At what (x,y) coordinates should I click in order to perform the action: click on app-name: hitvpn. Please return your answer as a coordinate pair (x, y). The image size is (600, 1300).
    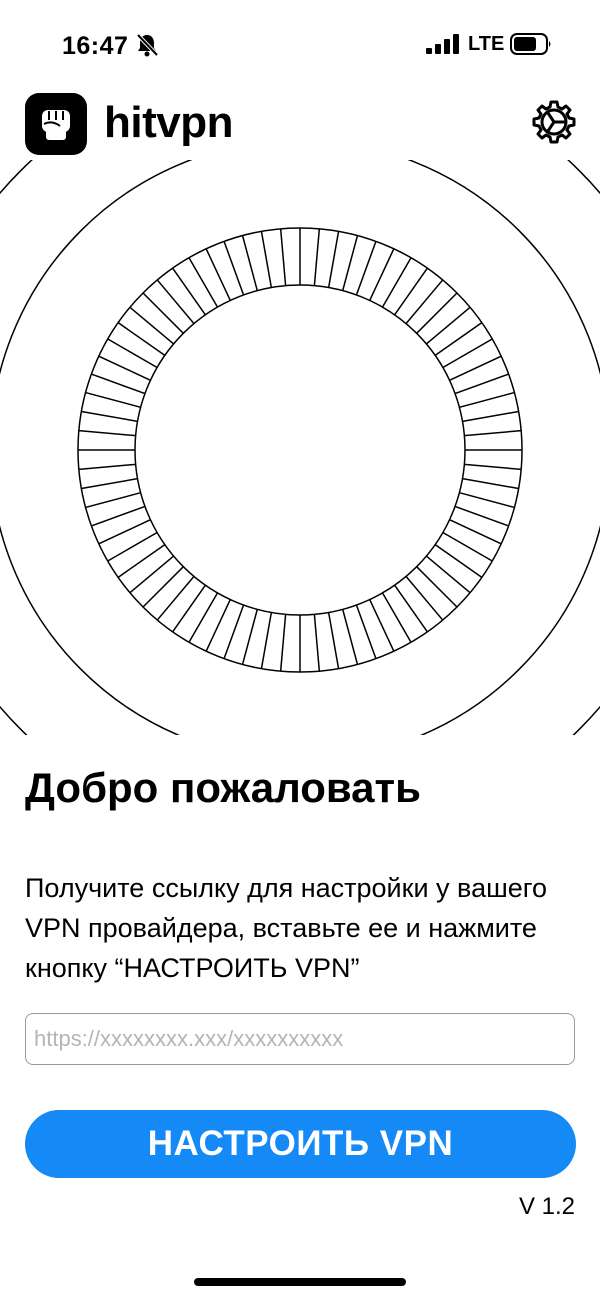
    Looking at the image, I should click on (168, 122).